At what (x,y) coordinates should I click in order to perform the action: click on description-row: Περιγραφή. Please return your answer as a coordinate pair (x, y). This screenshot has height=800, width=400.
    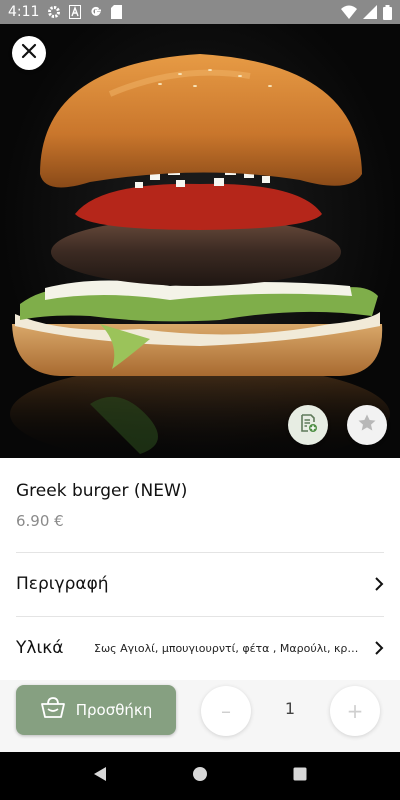
    Looking at the image, I should click on (200, 584).